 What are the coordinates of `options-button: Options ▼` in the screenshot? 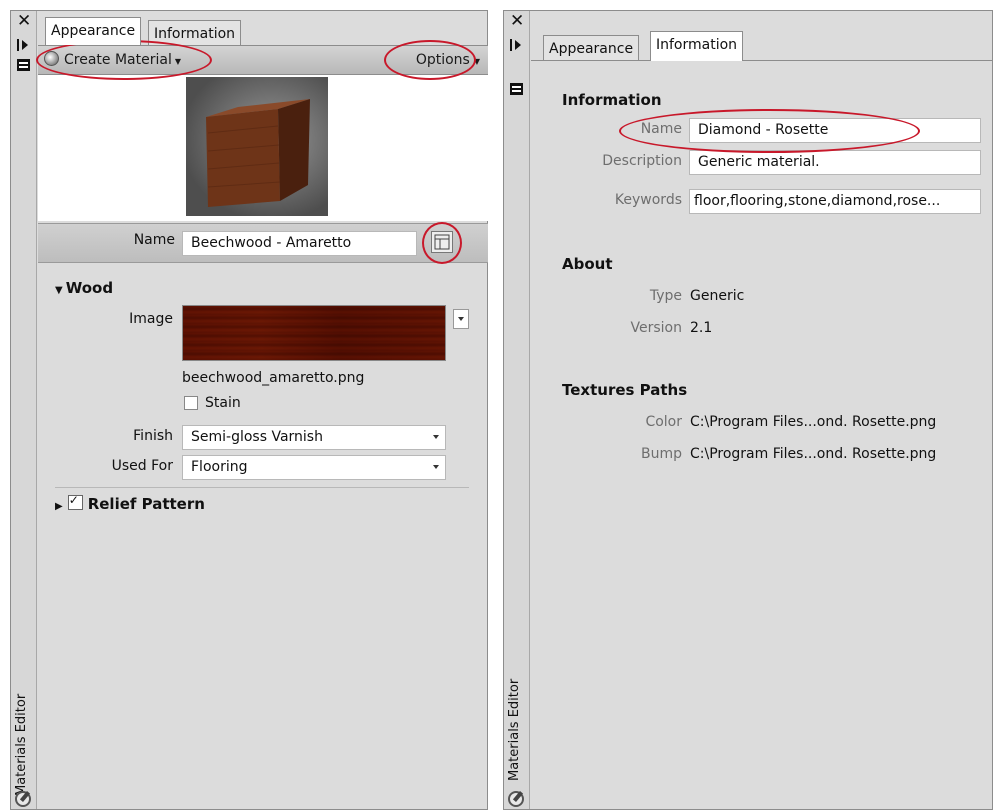 It's located at (448, 60).